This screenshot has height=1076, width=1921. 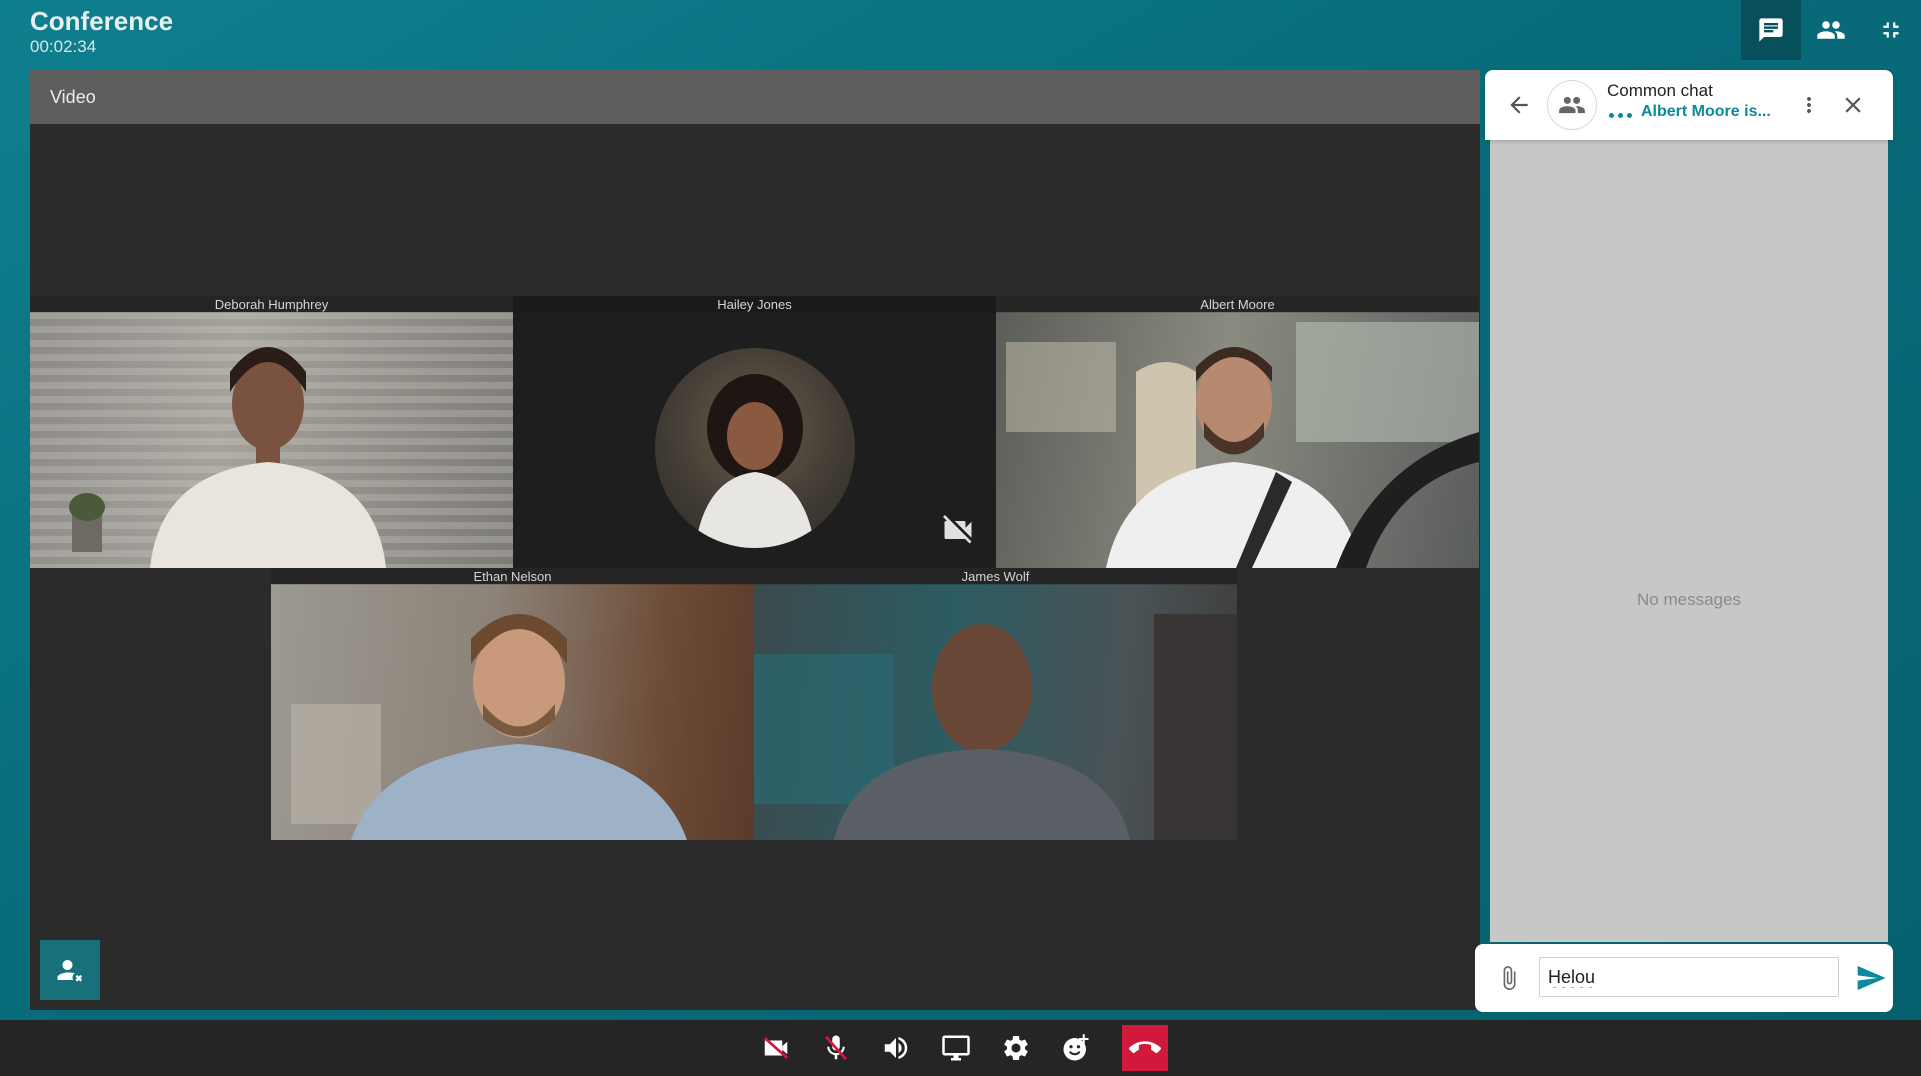 I want to click on settings-button, so click(x=1016, y=1048).